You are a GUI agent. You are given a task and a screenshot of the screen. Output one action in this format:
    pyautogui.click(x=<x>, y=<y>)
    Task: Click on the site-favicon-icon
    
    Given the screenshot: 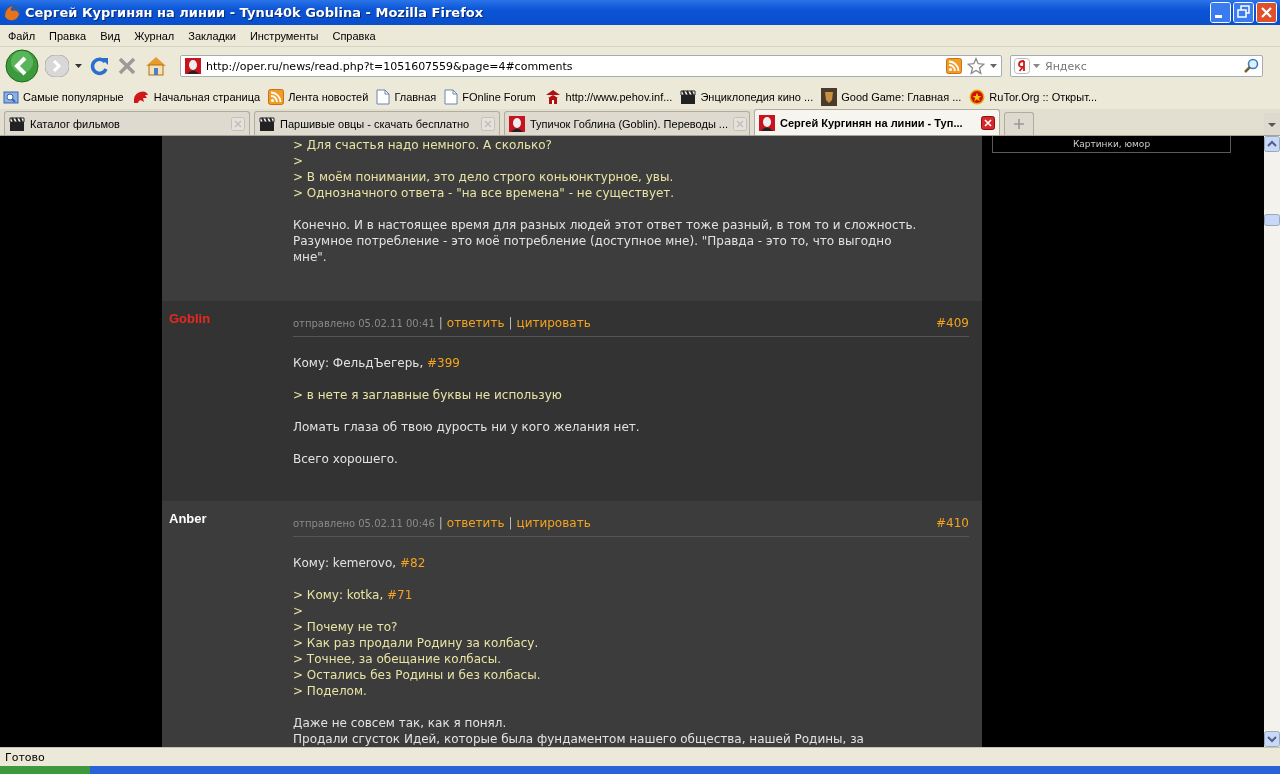 What is the action you would take?
    pyautogui.click(x=193, y=66)
    